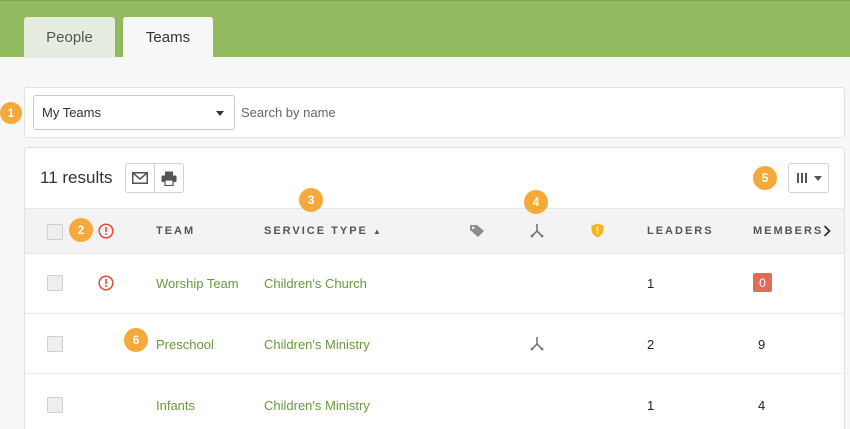  What do you see at coordinates (315, 283) in the screenshot?
I see `service-type-link: Children's Church` at bounding box center [315, 283].